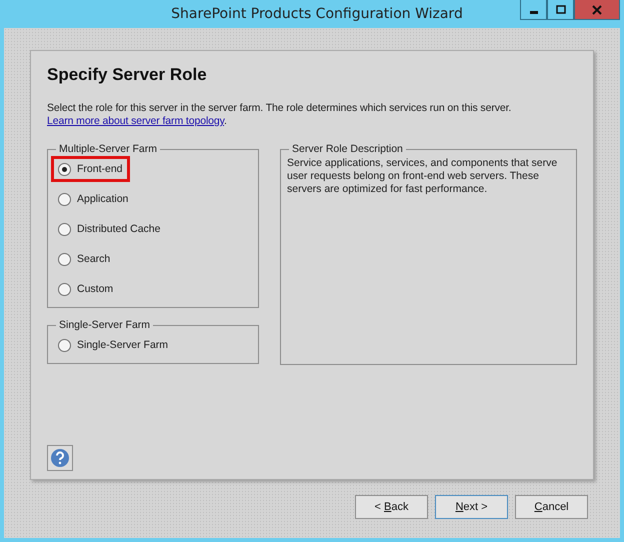 This screenshot has width=624, height=542. I want to click on radio-option: Application, so click(93, 199).